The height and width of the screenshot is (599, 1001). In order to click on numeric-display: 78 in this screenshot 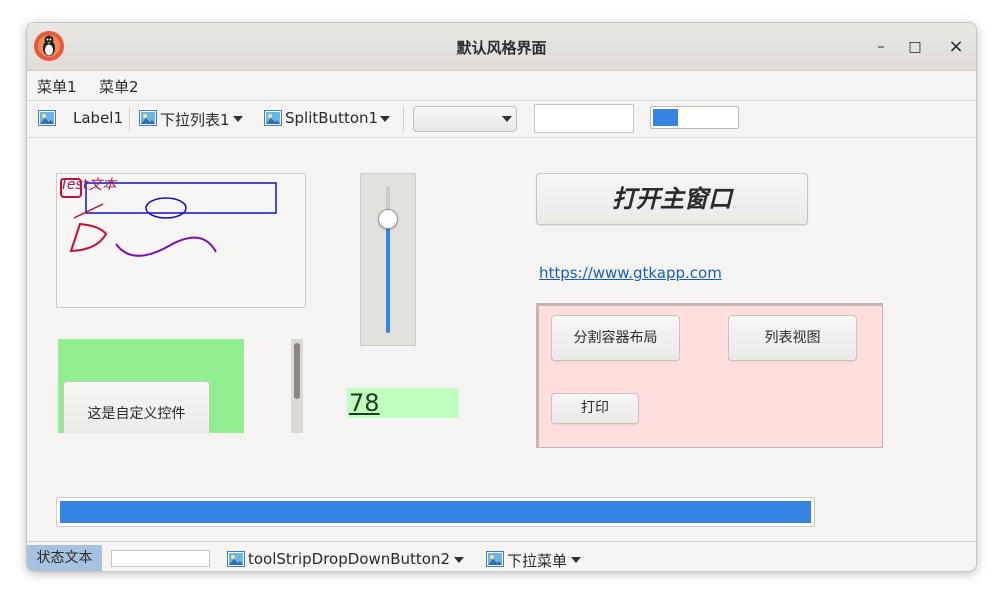, I will do `click(403, 403)`.